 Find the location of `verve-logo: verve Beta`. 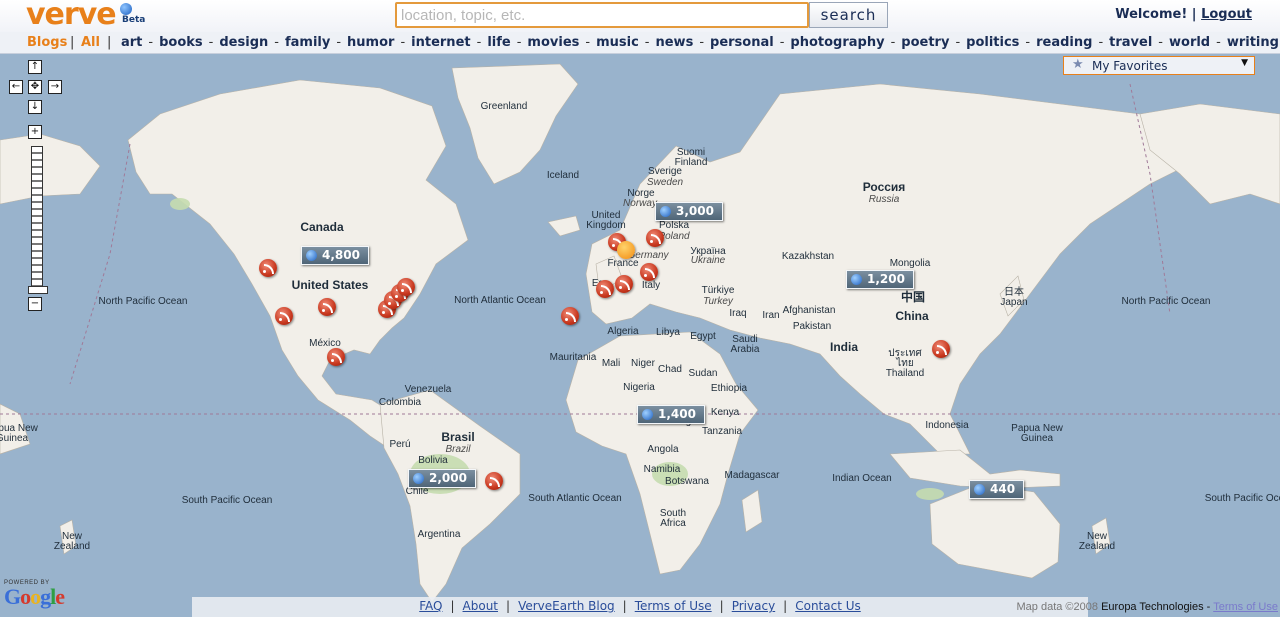

verve-logo: verve Beta is located at coordinates (85, 15).